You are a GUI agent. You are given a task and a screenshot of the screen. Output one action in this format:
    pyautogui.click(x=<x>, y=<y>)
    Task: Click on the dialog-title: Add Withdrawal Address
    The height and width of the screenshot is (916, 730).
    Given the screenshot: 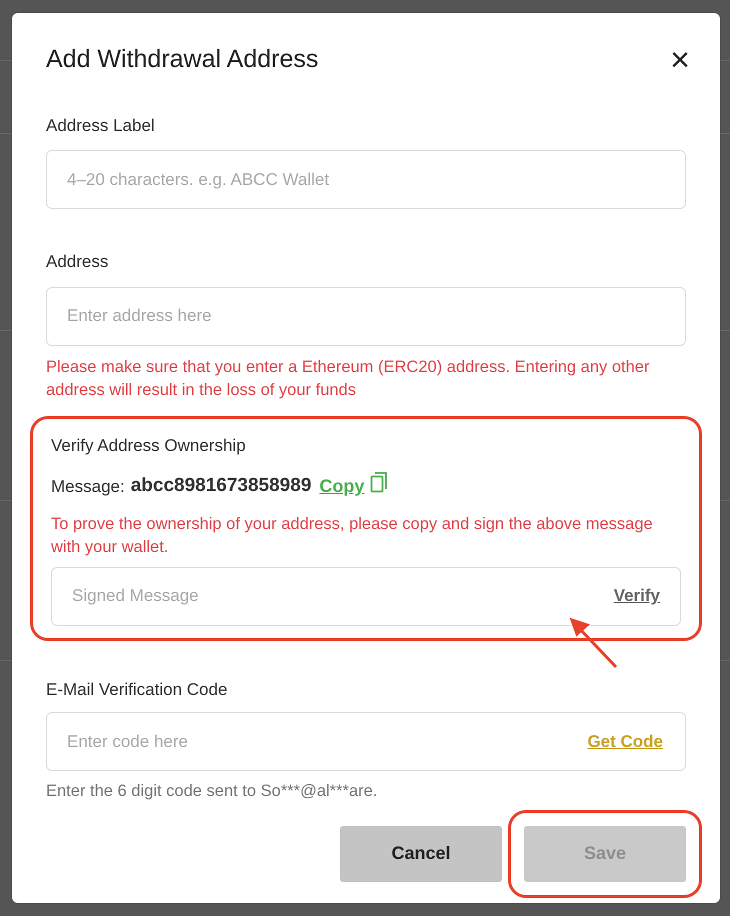 What is the action you would take?
    pyautogui.click(x=182, y=59)
    